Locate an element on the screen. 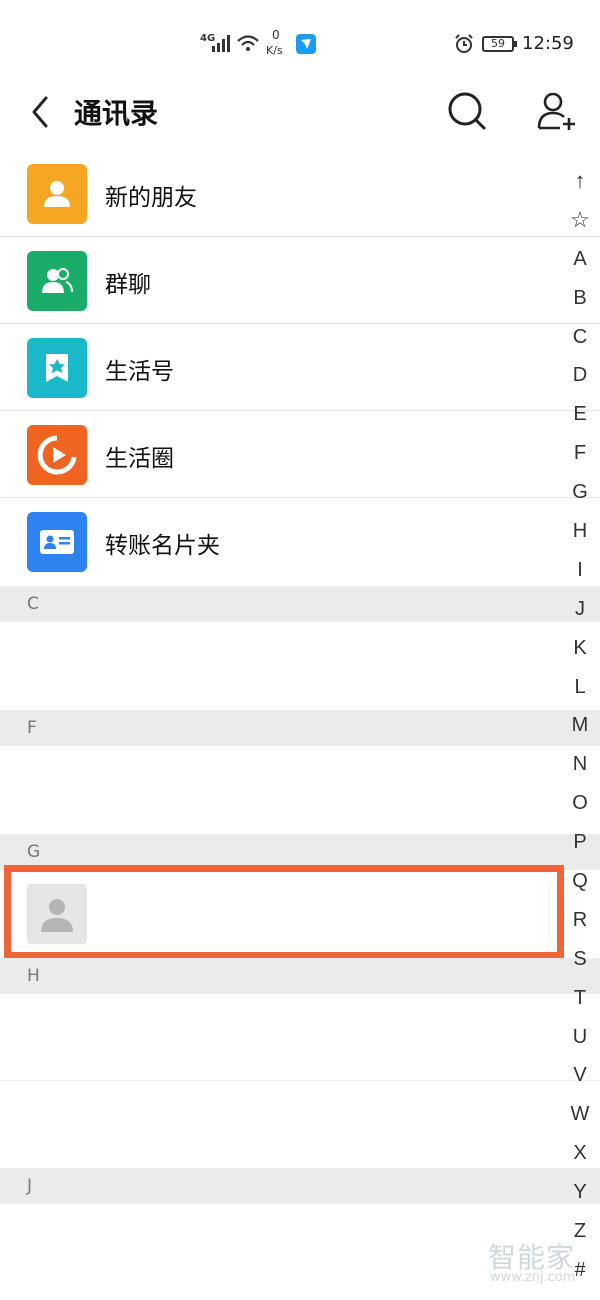 The image size is (600, 1300). section-letter: F is located at coordinates (32, 728).